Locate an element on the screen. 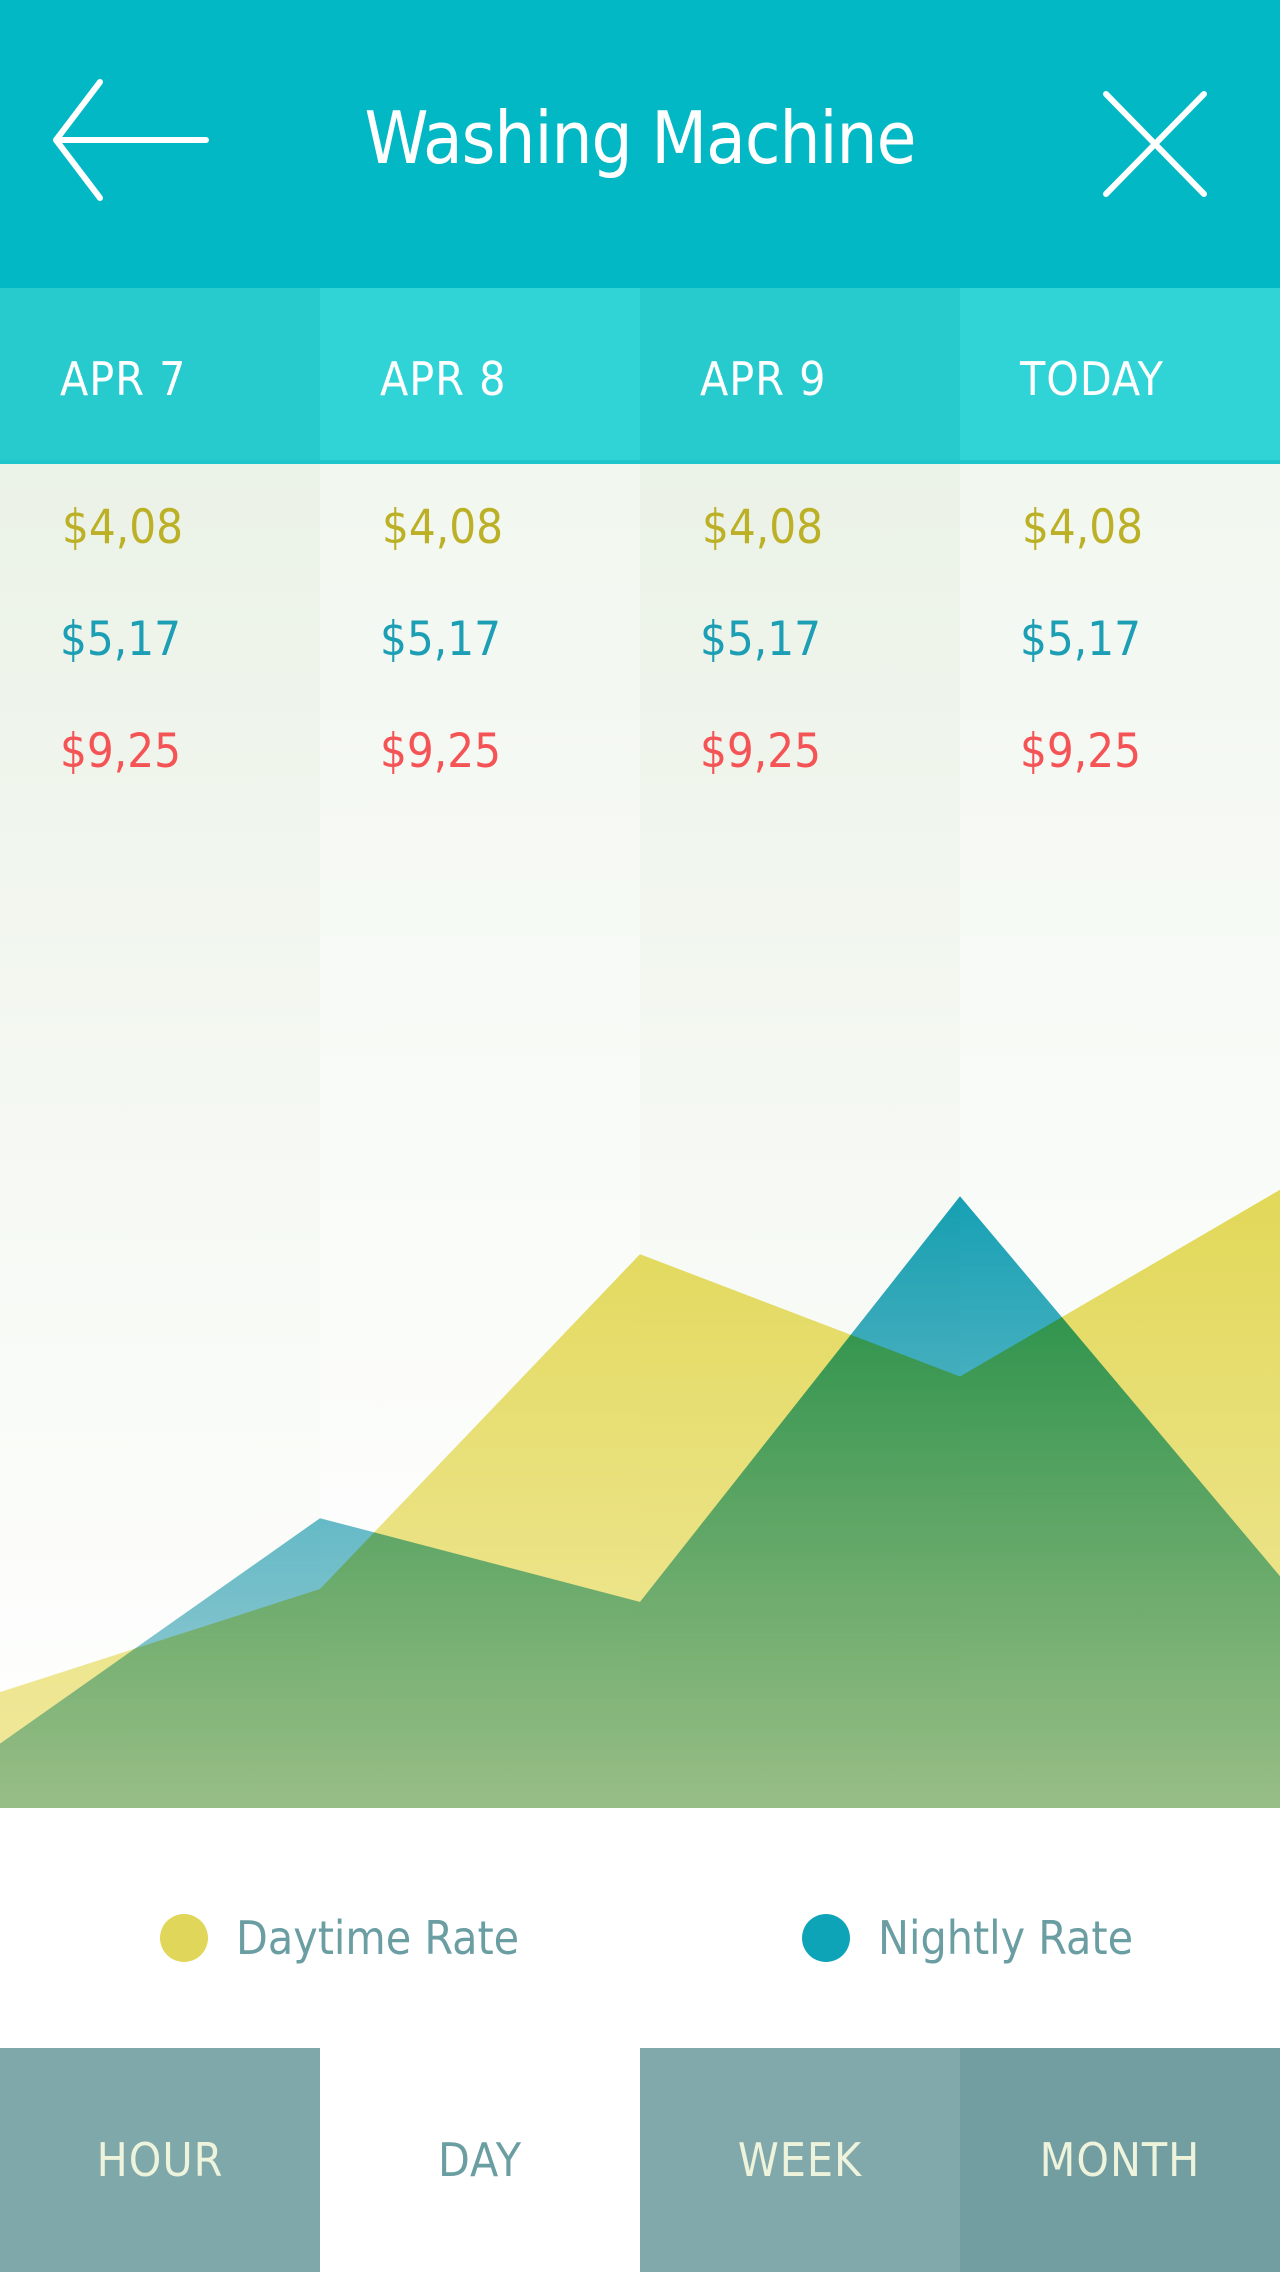 The height and width of the screenshot is (2272, 1280). close-icon is located at coordinates (1155, 144).